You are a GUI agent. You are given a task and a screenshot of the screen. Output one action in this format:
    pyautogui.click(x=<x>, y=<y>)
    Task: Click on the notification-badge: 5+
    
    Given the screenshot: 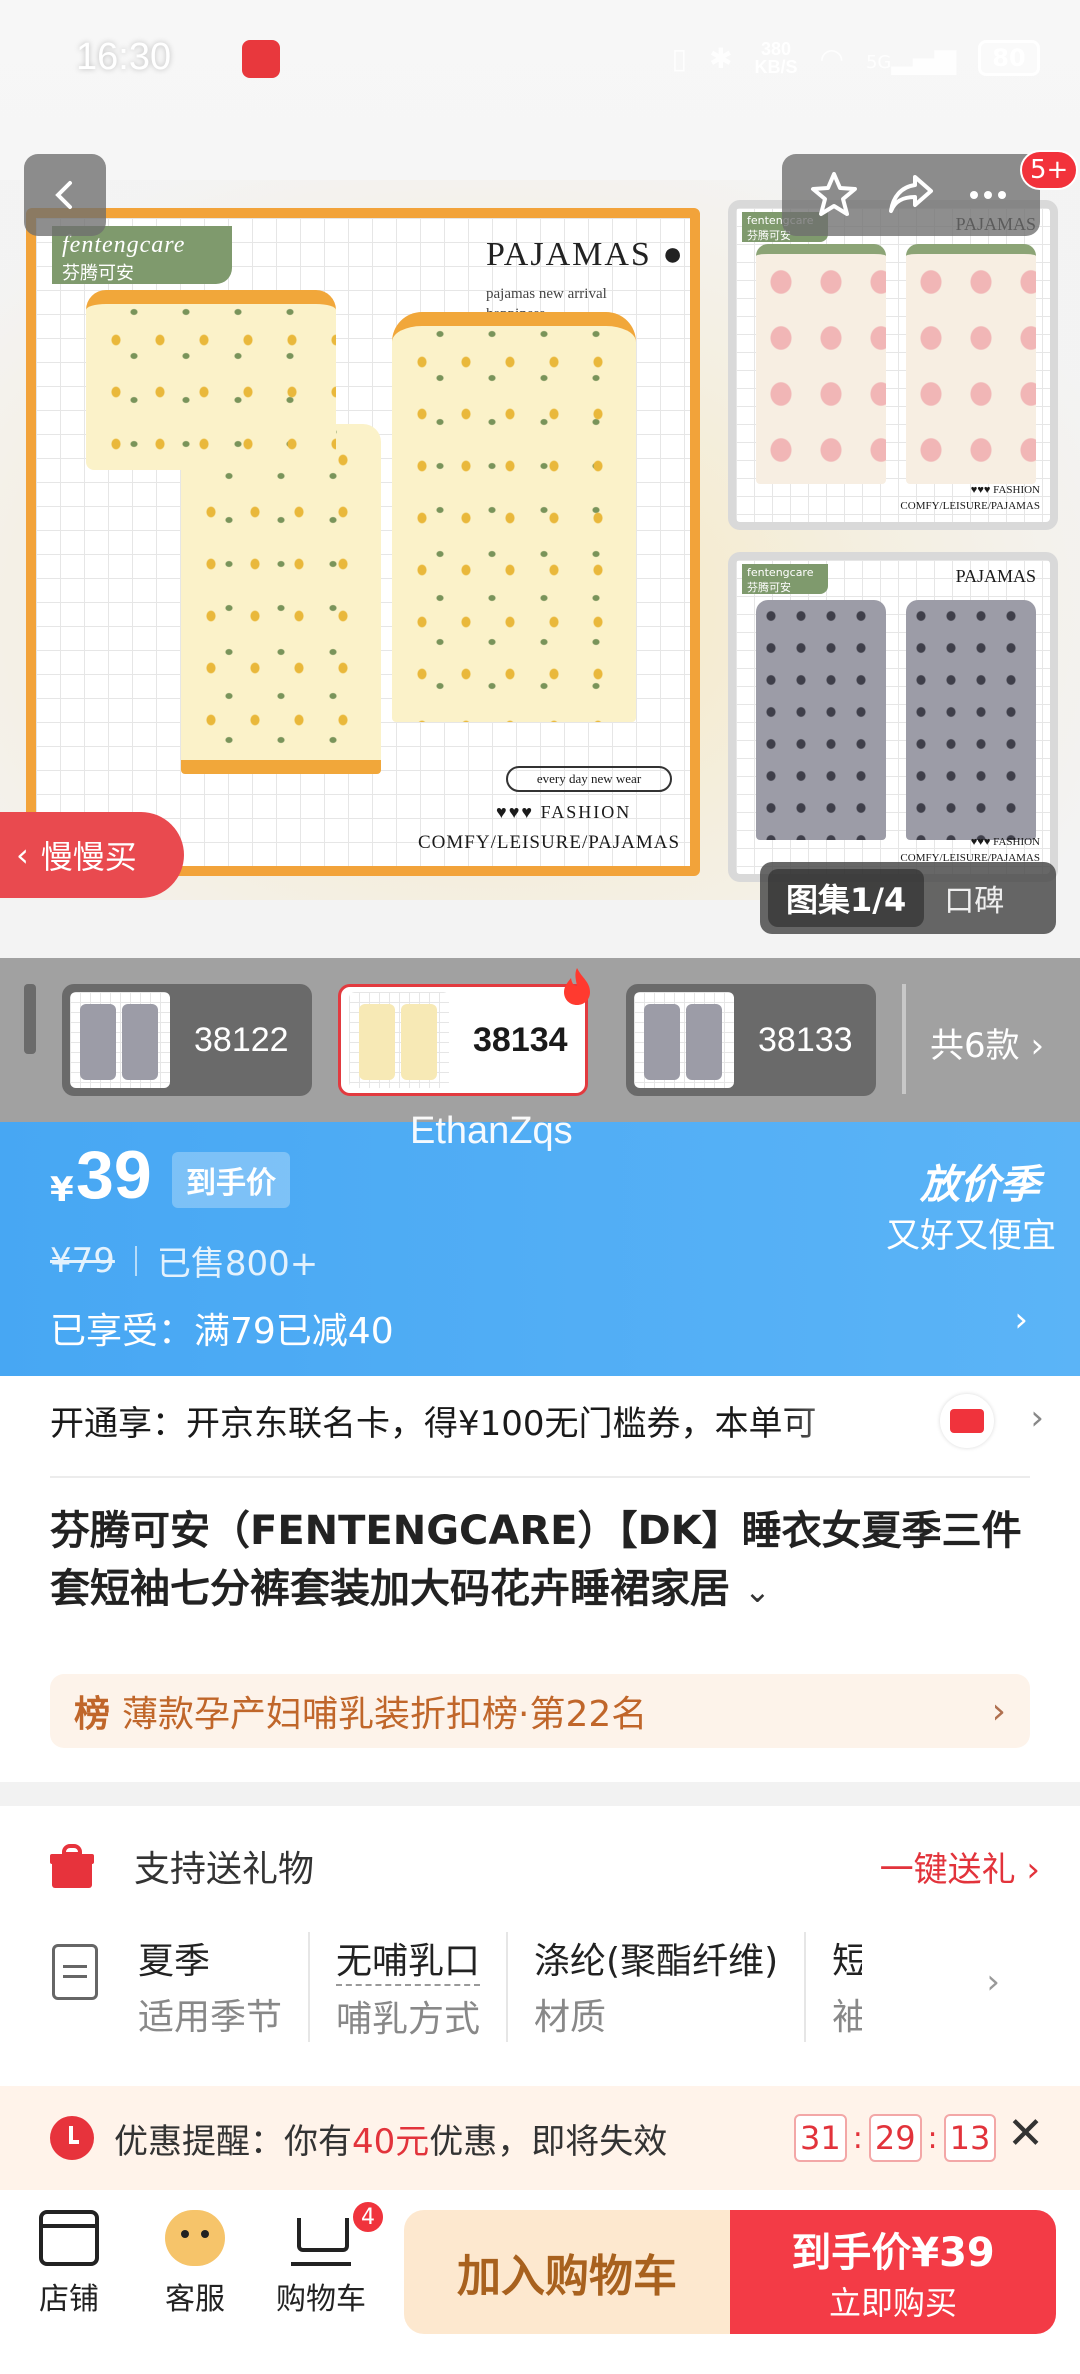 What is the action you would take?
    pyautogui.click(x=1049, y=170)
    